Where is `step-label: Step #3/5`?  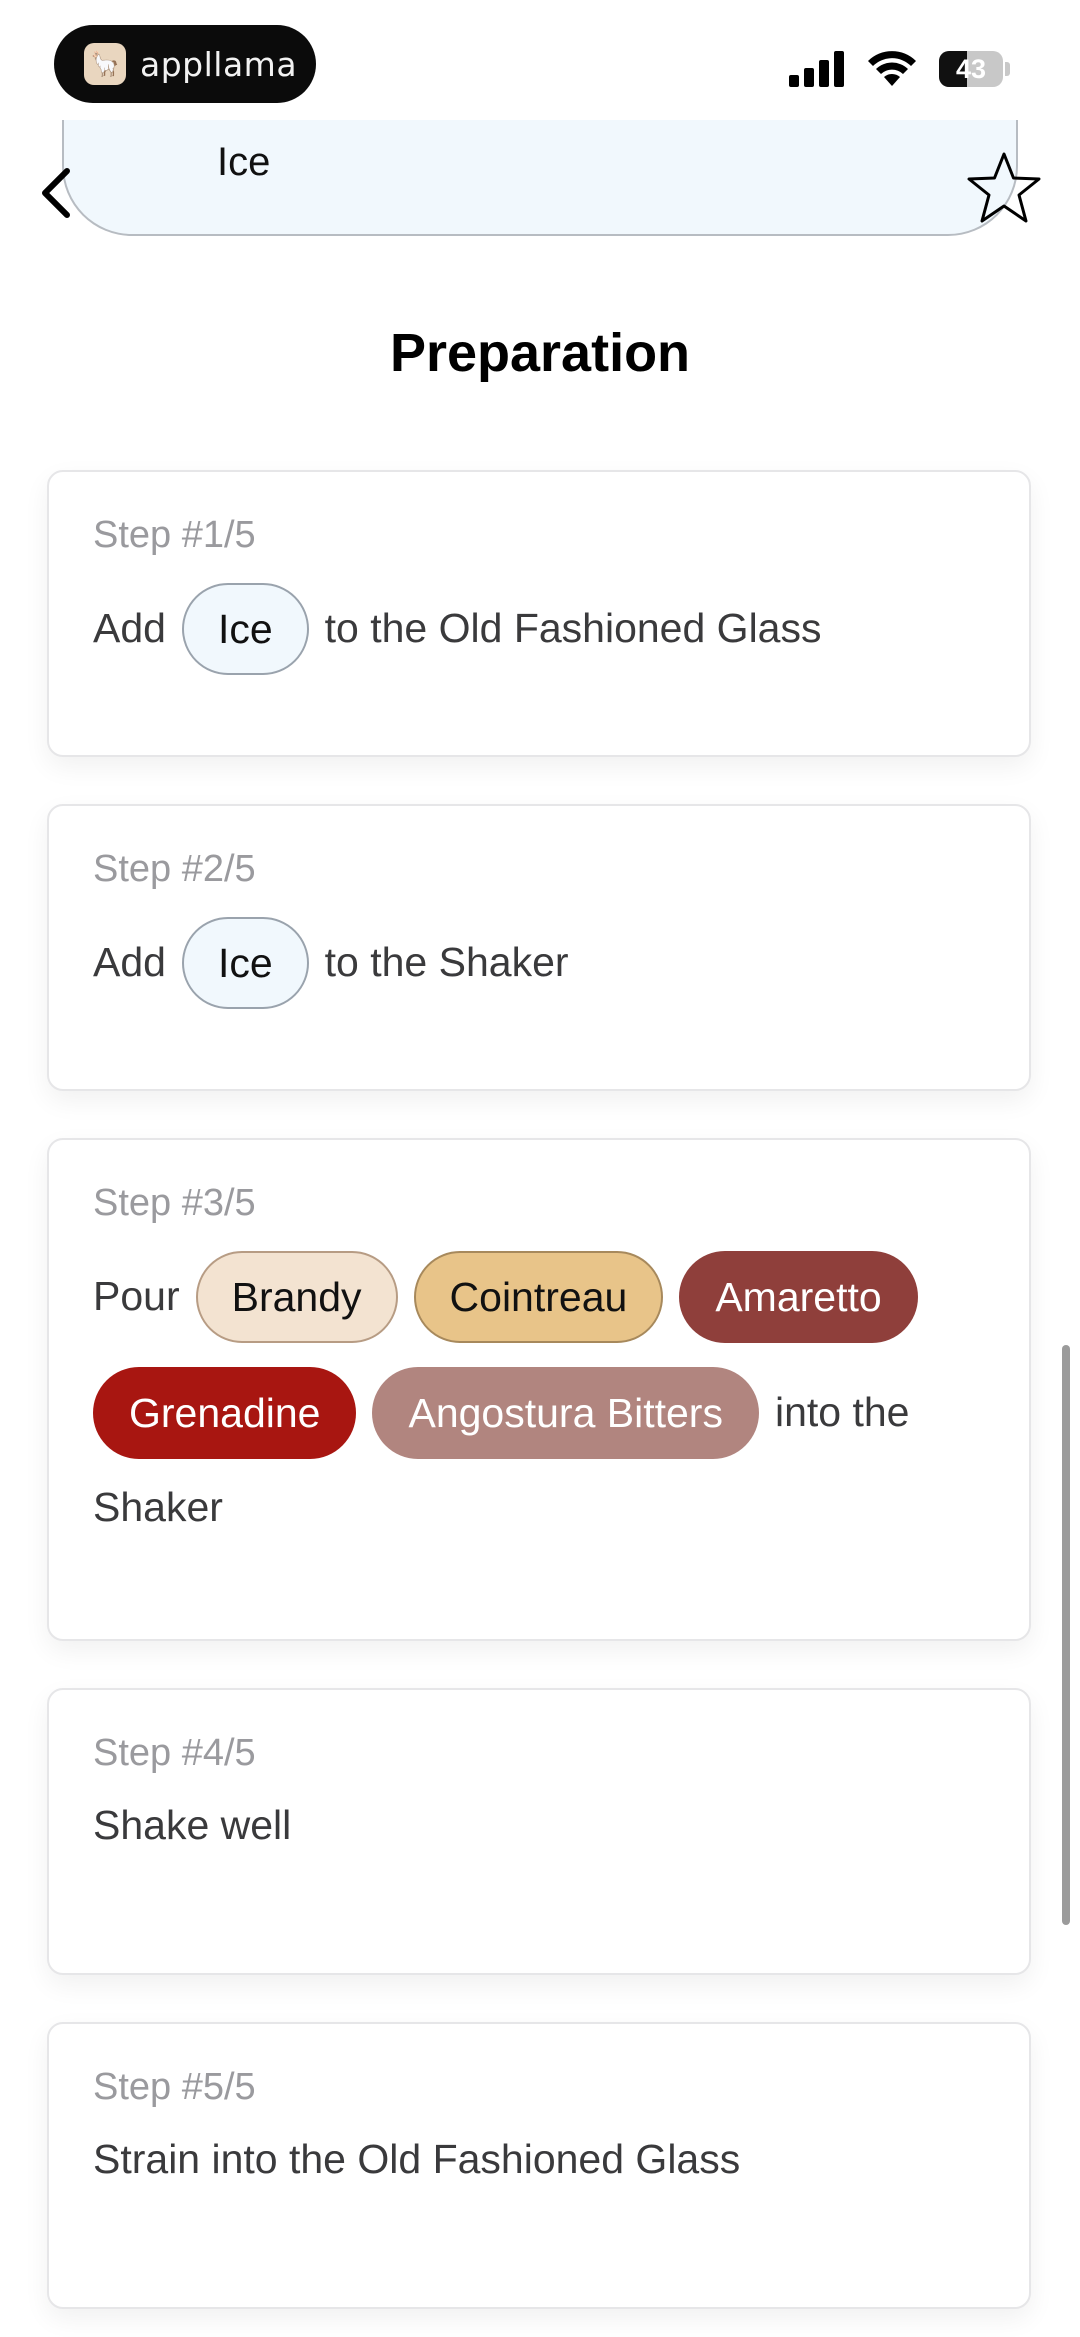 step-label: Step #3/5 is located at coordinates (174, 1203).